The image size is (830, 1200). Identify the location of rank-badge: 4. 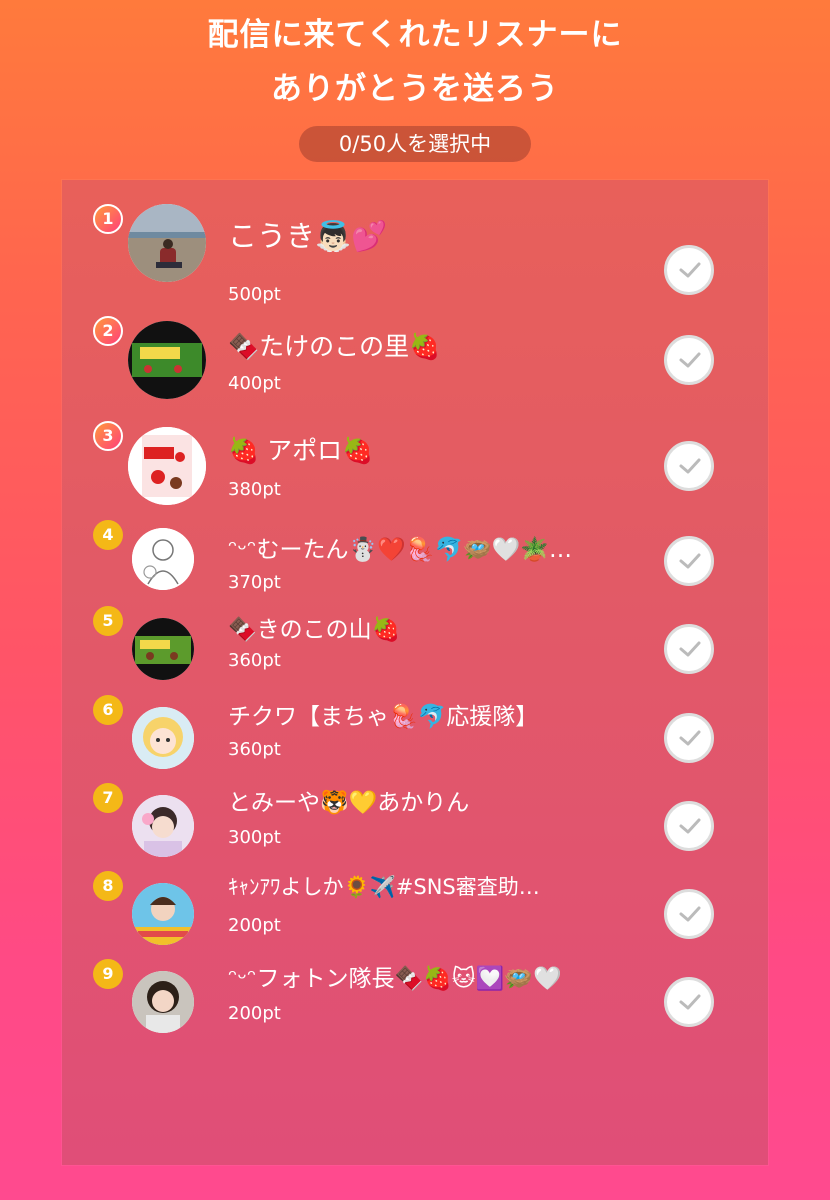
(108, 535).